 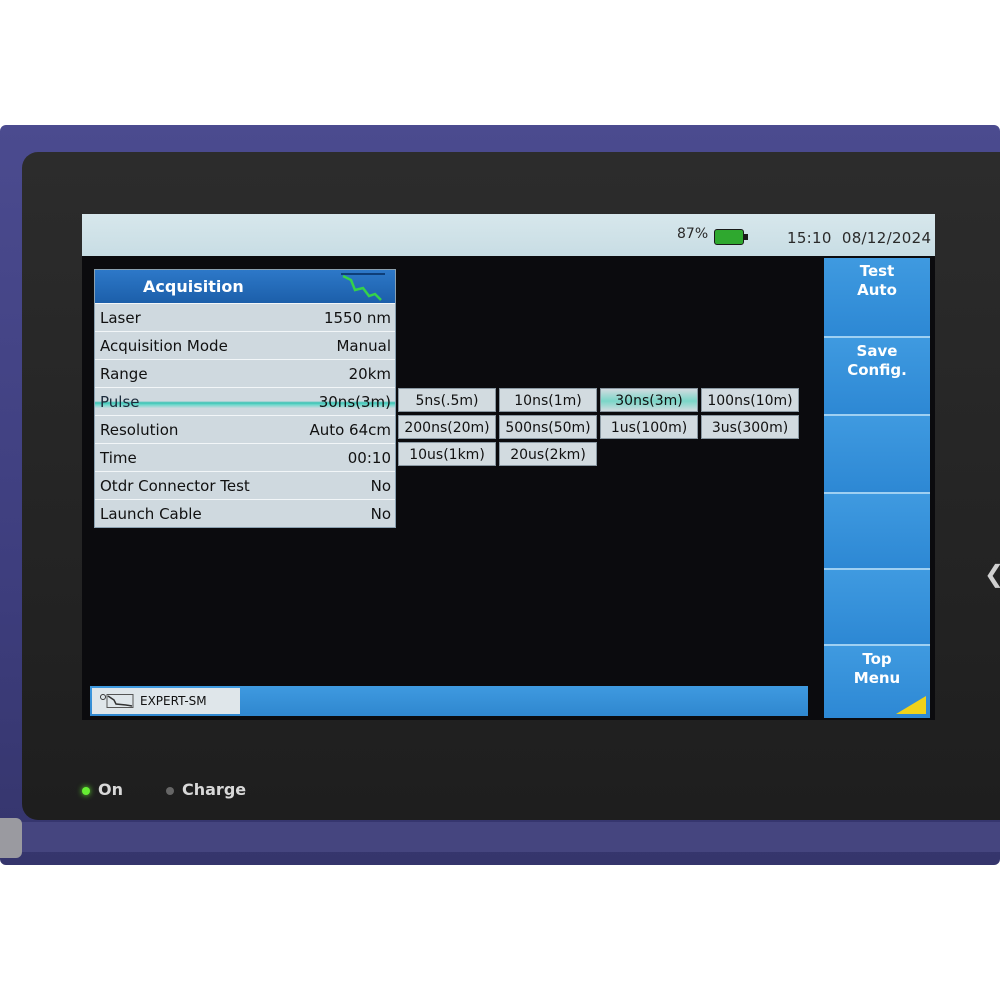 What do you see at coordinates (245, 429) in the screenshot?
I see `acquisition-row-resolution: Resolution Auto 64cm` at bounding box center [245, 429].